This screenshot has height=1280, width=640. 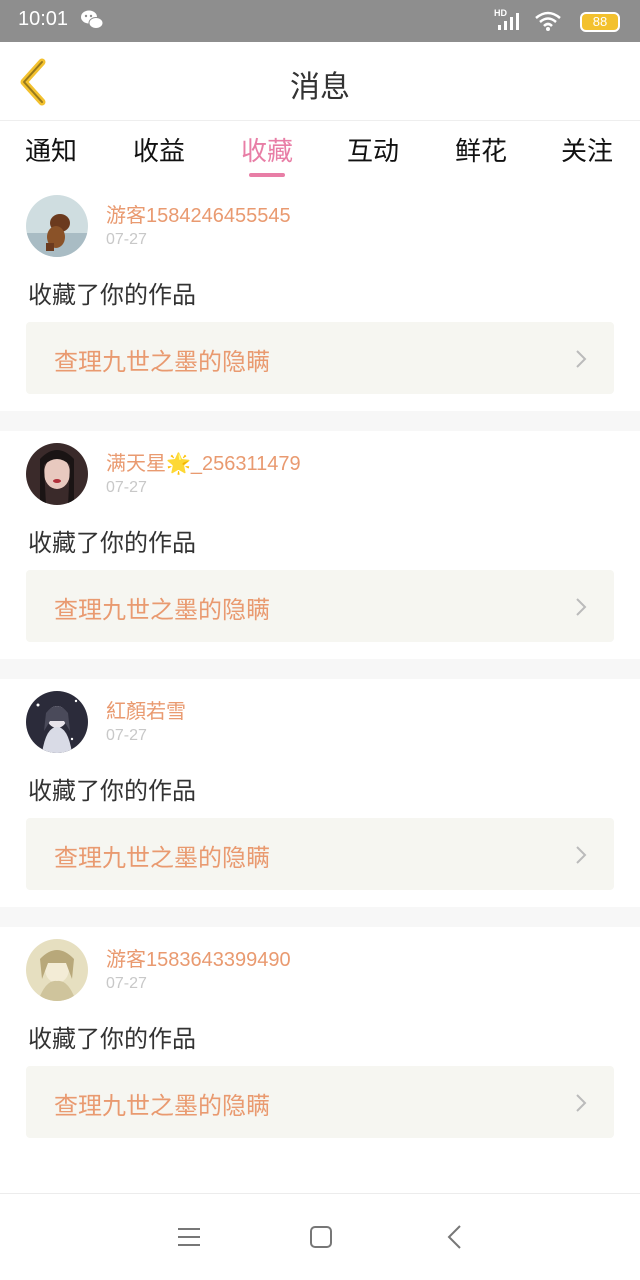 I want to click on system-nav-bar, so click(x=320, y=1236).